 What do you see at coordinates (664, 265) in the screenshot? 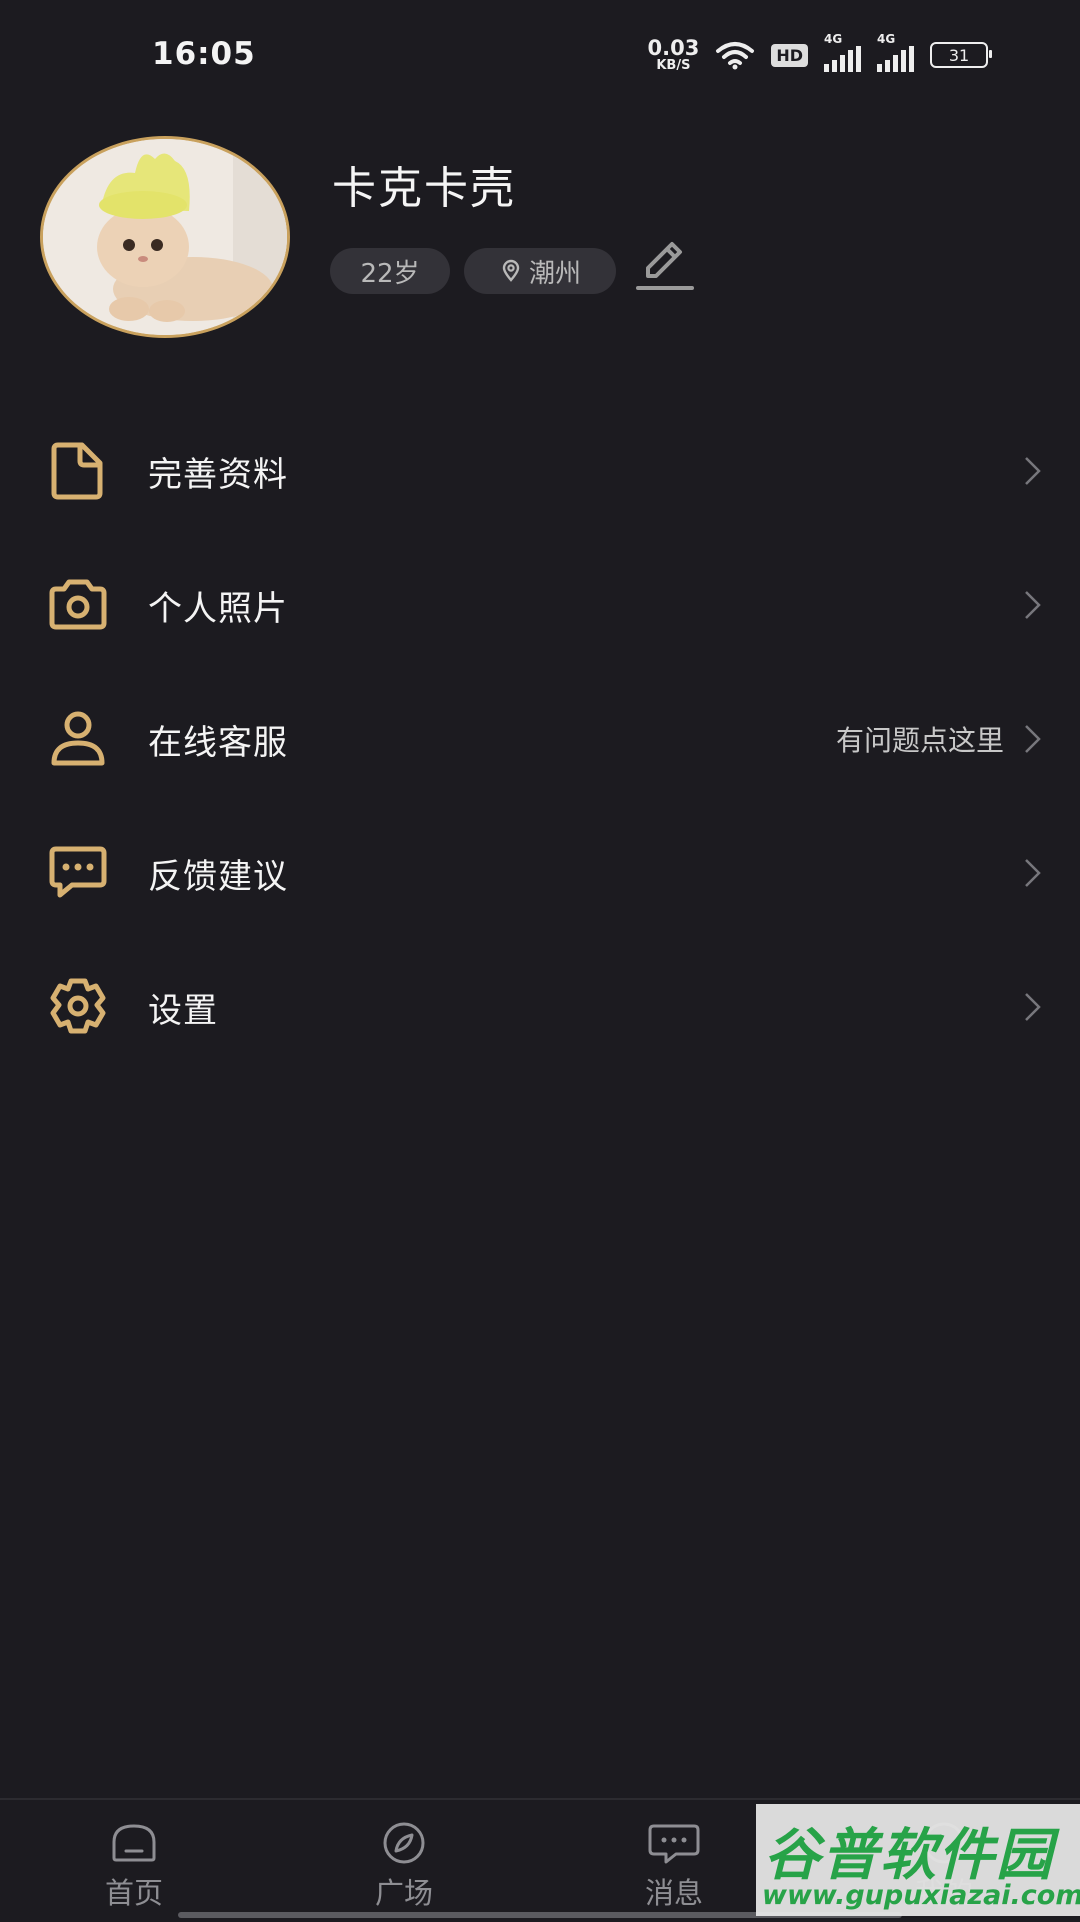
I see `edit-profile-icon` at bounding box center [664, 265].